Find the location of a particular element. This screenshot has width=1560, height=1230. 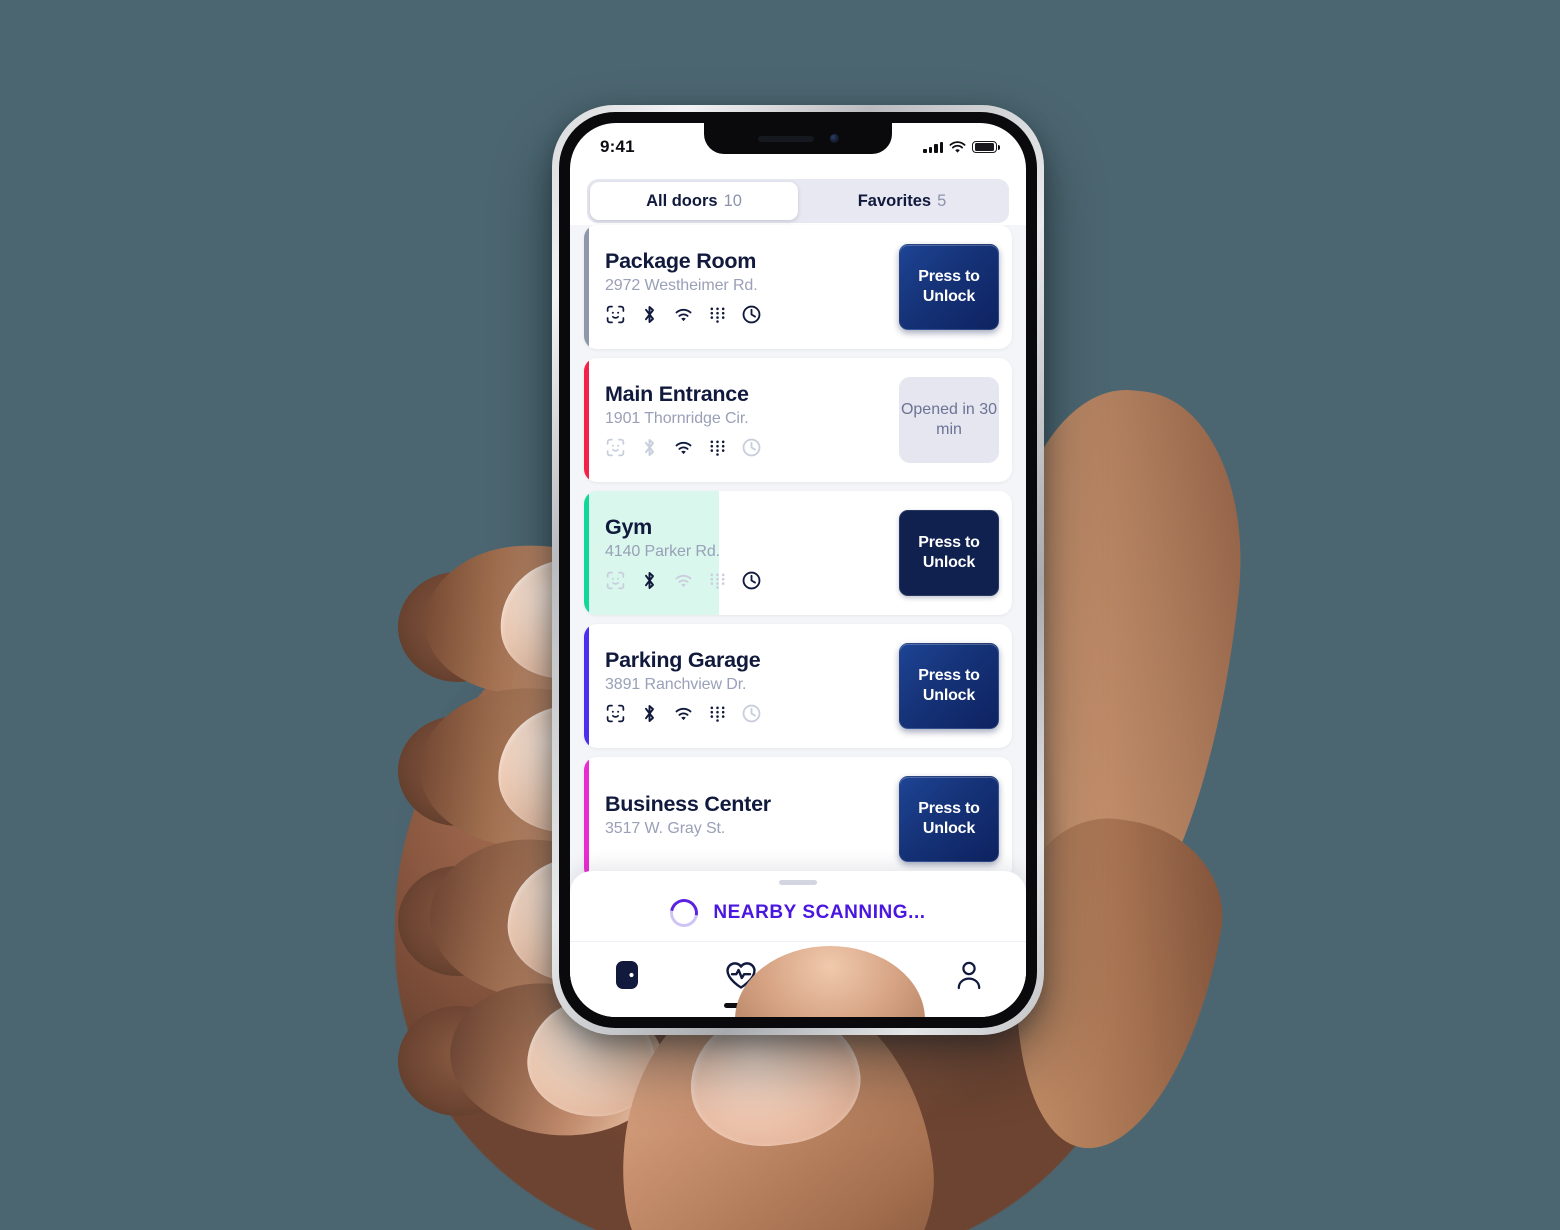

signal-bars-icon is located at coordinates (933, 147).